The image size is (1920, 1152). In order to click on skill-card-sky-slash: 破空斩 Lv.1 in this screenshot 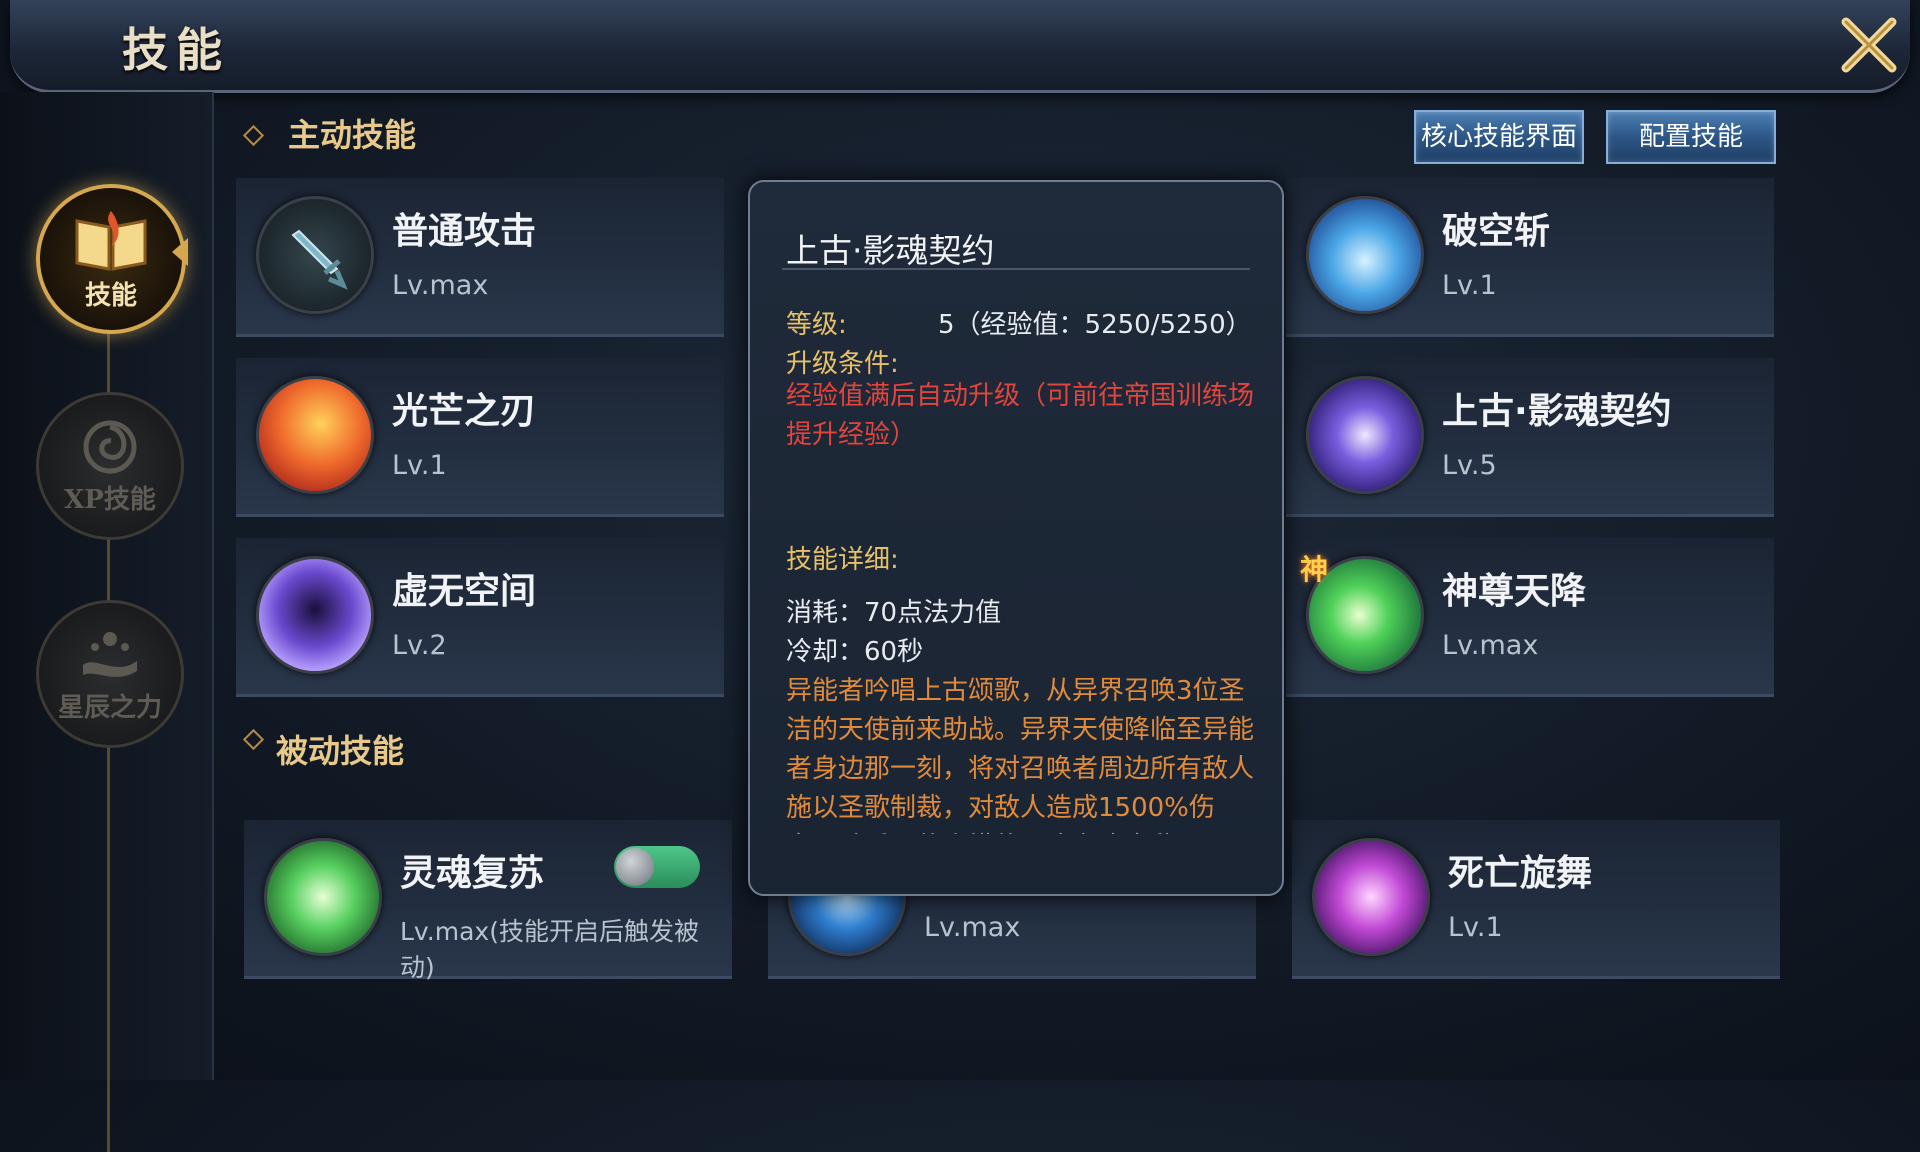, I will do `click(1530, 257)`.